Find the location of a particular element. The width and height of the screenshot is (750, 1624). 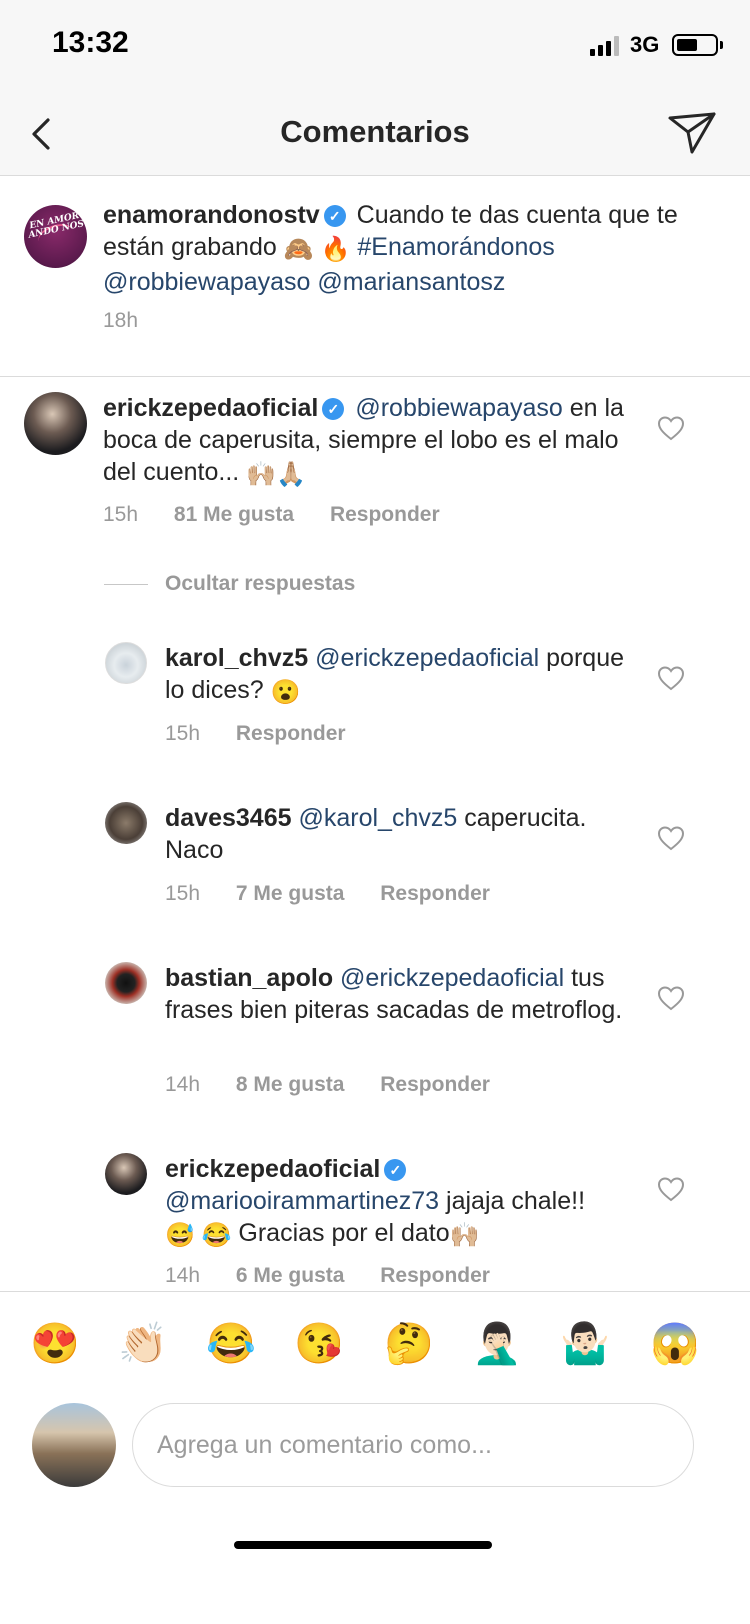

reply-meta: 14h 8 Me gusta Responder is located at coordinates (327, 1085).